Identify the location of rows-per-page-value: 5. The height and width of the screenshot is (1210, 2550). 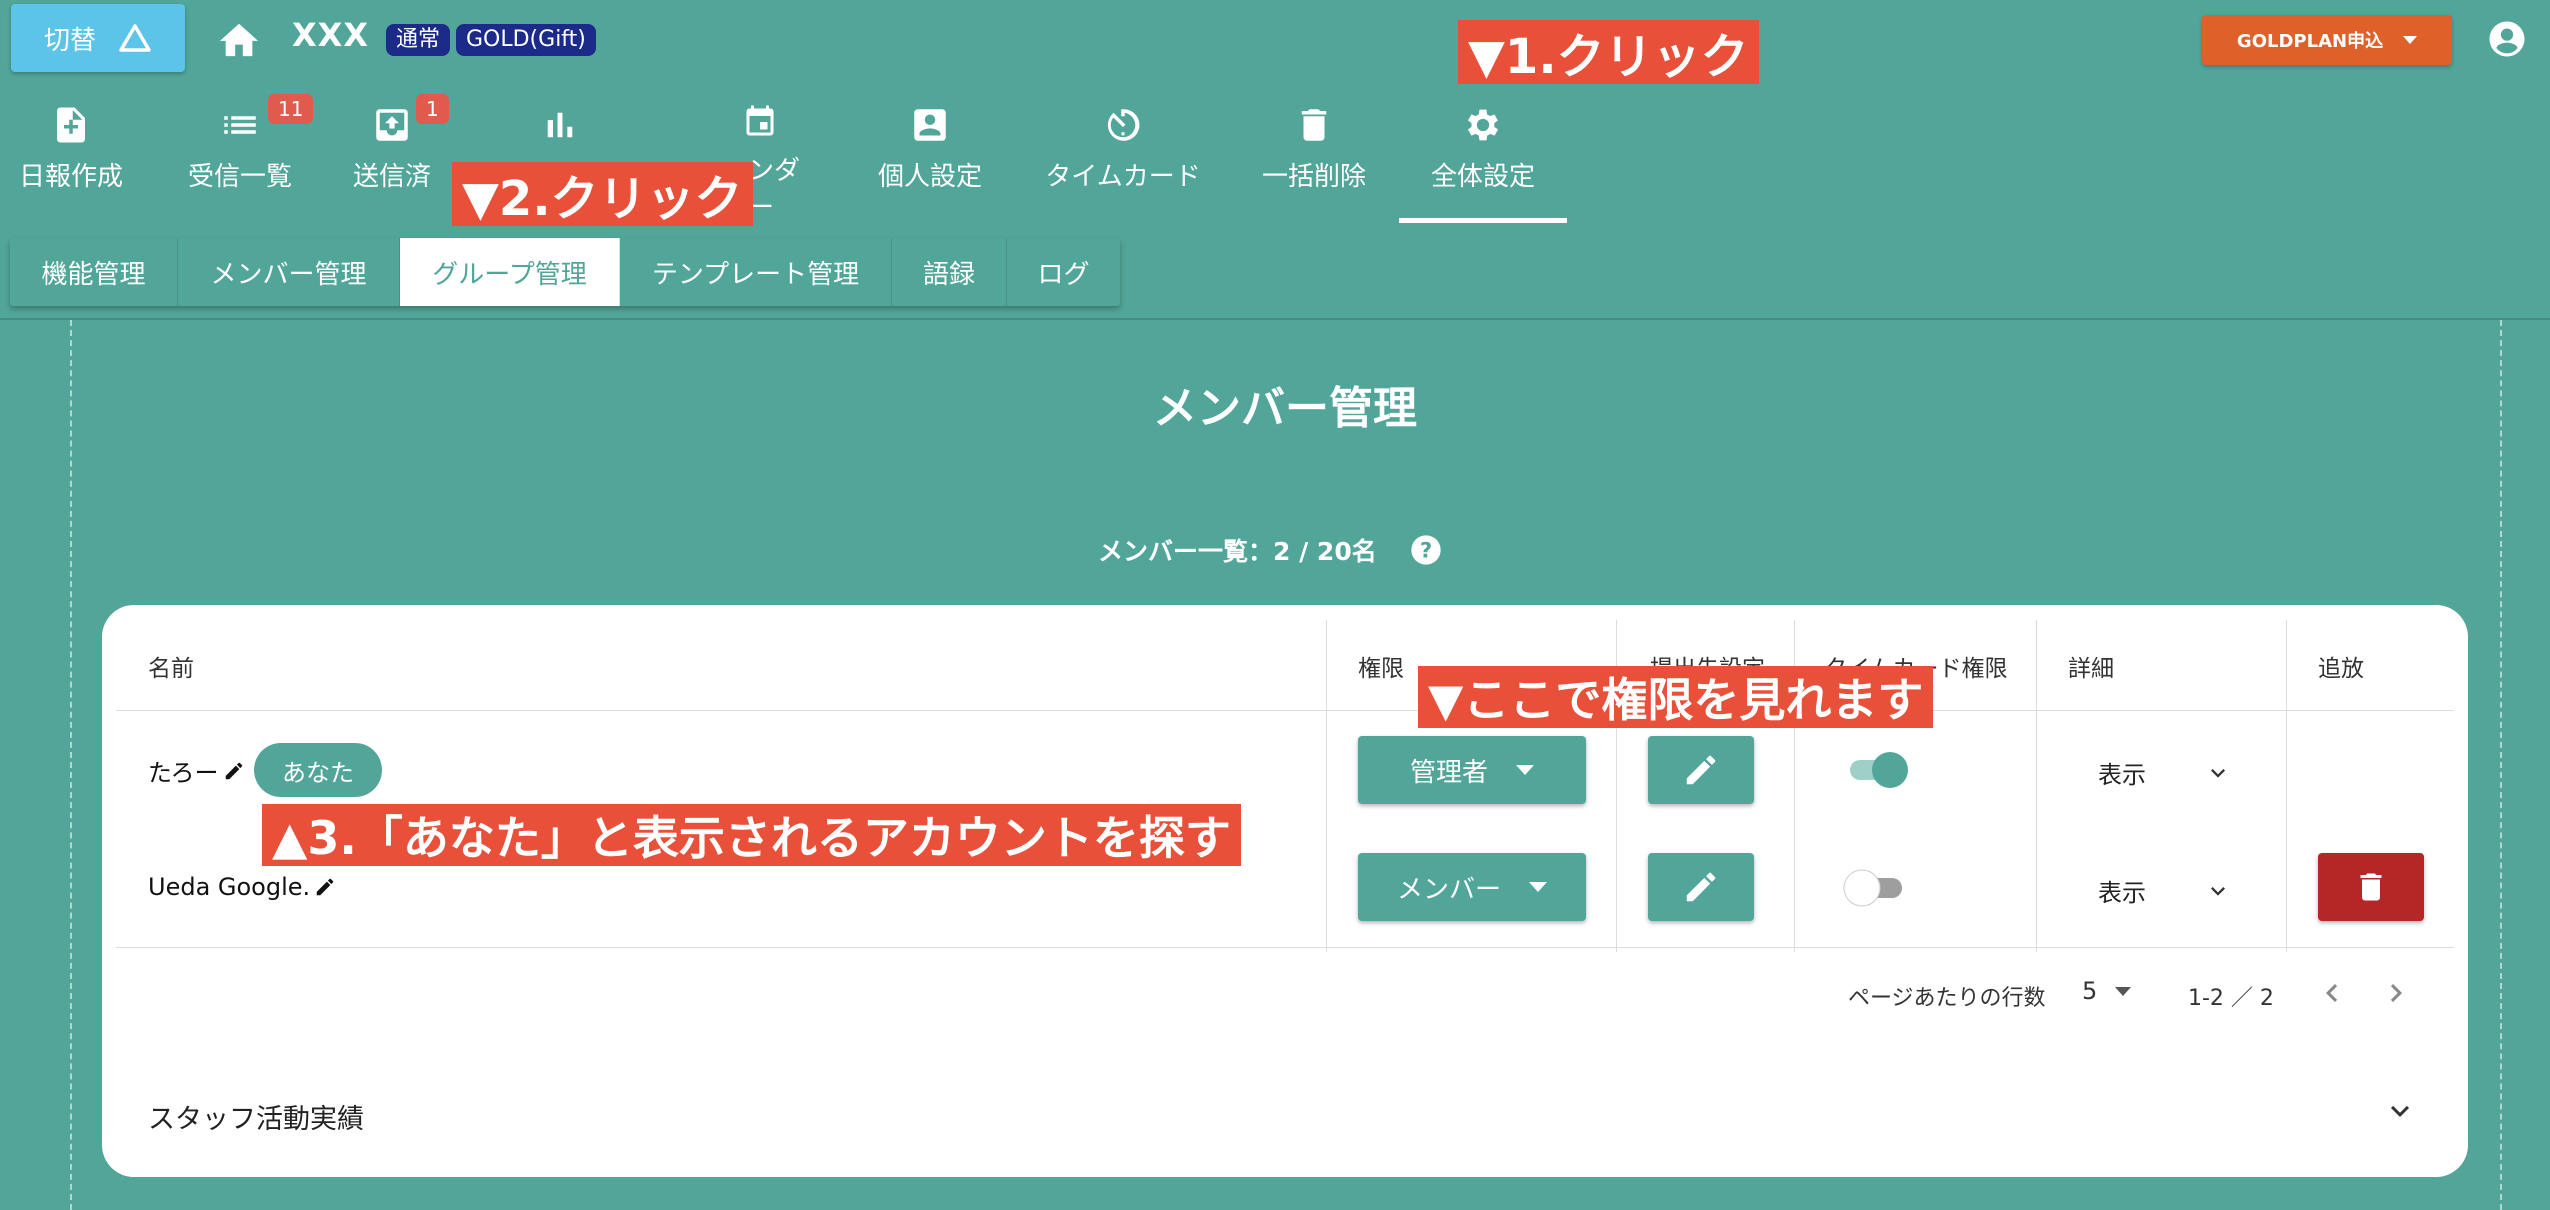
(2090, 991).